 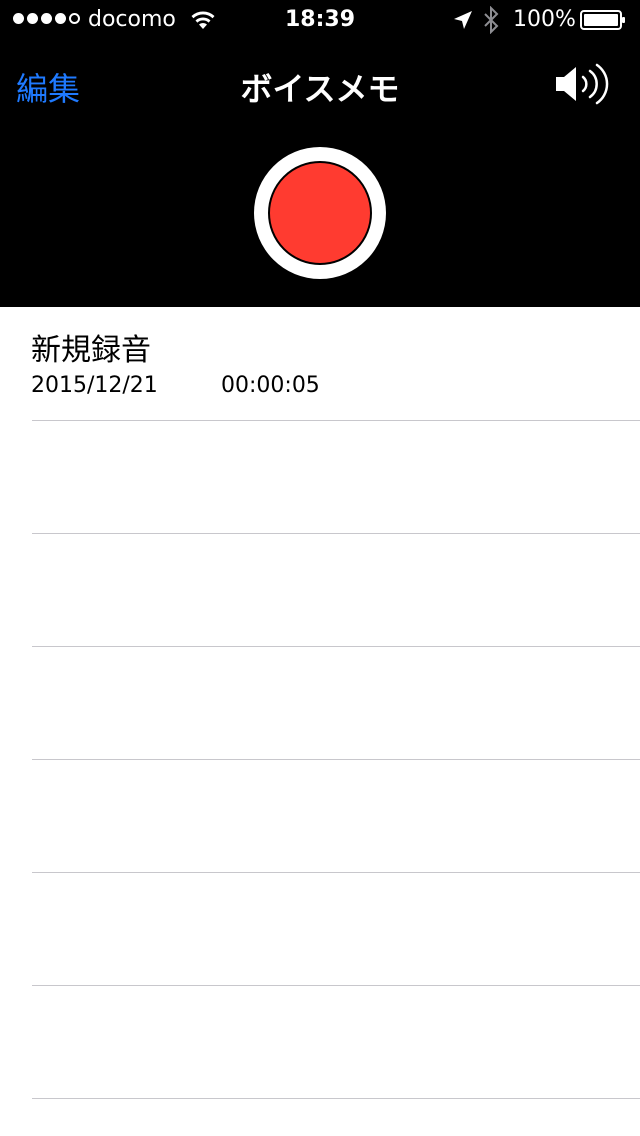 I want to click on signal-dot-empty, so click(x=74, y=18).